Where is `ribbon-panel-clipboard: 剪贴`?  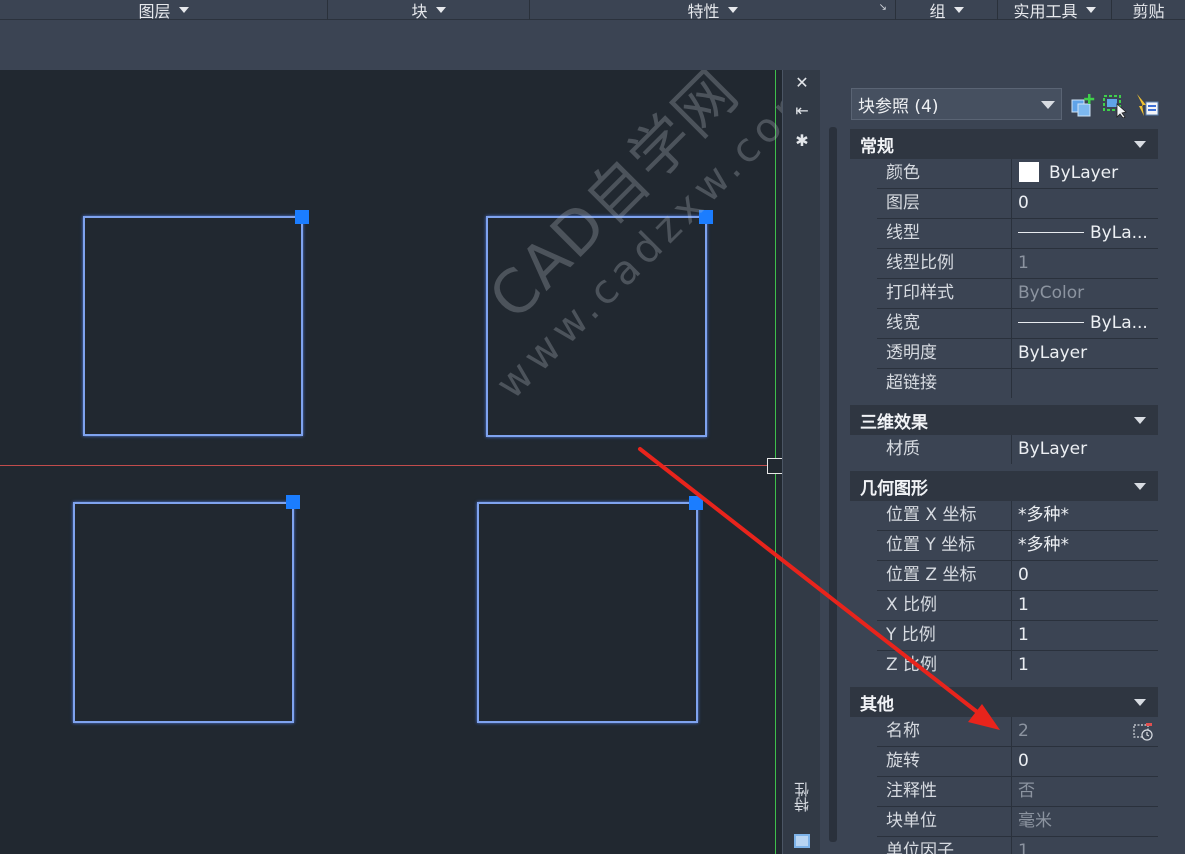
ribbon-panel-clipboard: 剪贴 is located at coordinates (1148, 10).